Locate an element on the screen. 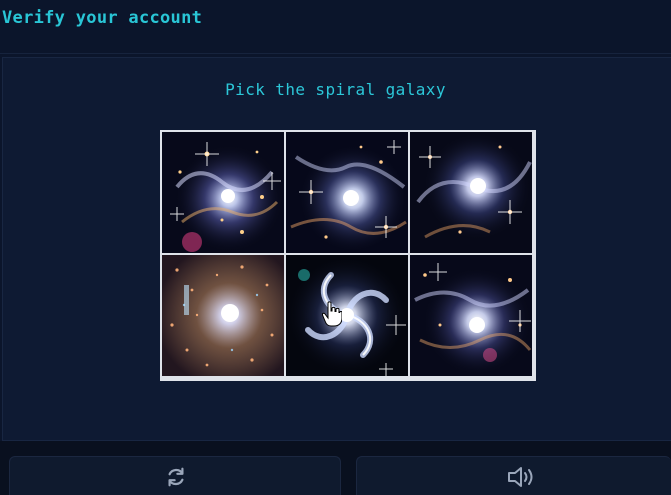 Image resolution: width=671 pixels, height=495 pixels. speaker-icon is located at coordinates (520, 477).